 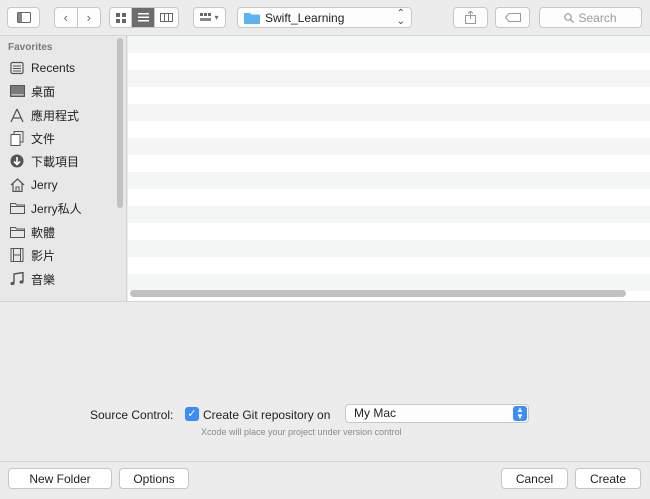 I want to click on repo-location-select: My Mac ▲ ▼, so click(x=437, y=413).